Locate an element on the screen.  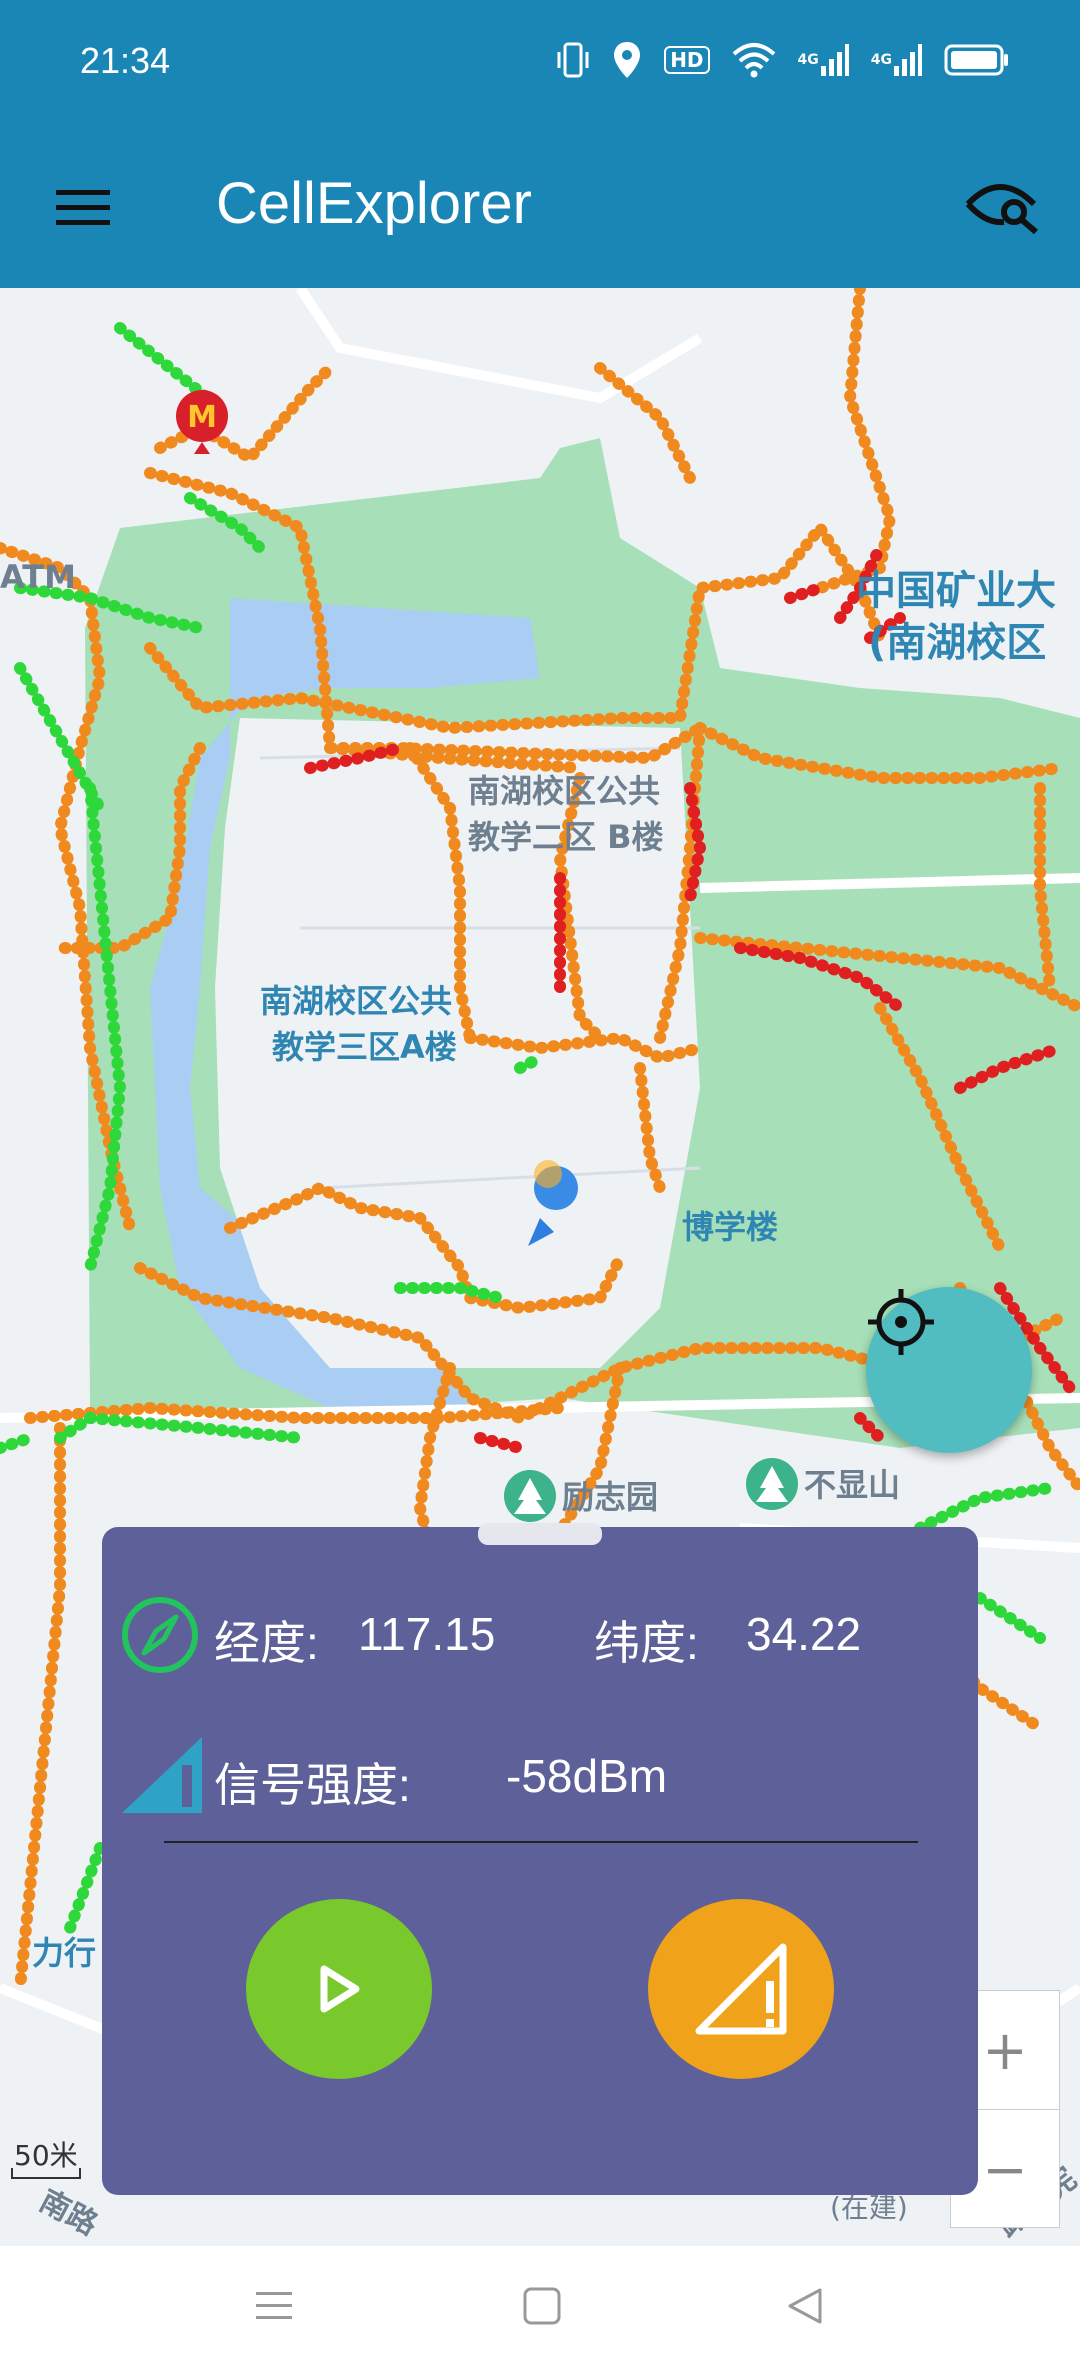
signal-alert-icon is located at coordinates (741, 1989).